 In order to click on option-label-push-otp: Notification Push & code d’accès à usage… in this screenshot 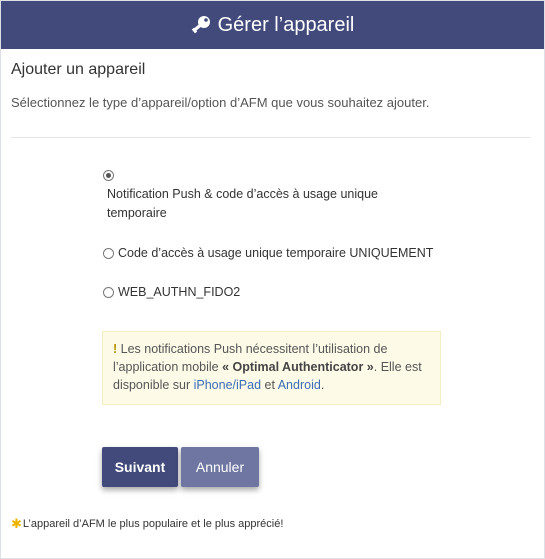, I will do `click(242, 204)`.